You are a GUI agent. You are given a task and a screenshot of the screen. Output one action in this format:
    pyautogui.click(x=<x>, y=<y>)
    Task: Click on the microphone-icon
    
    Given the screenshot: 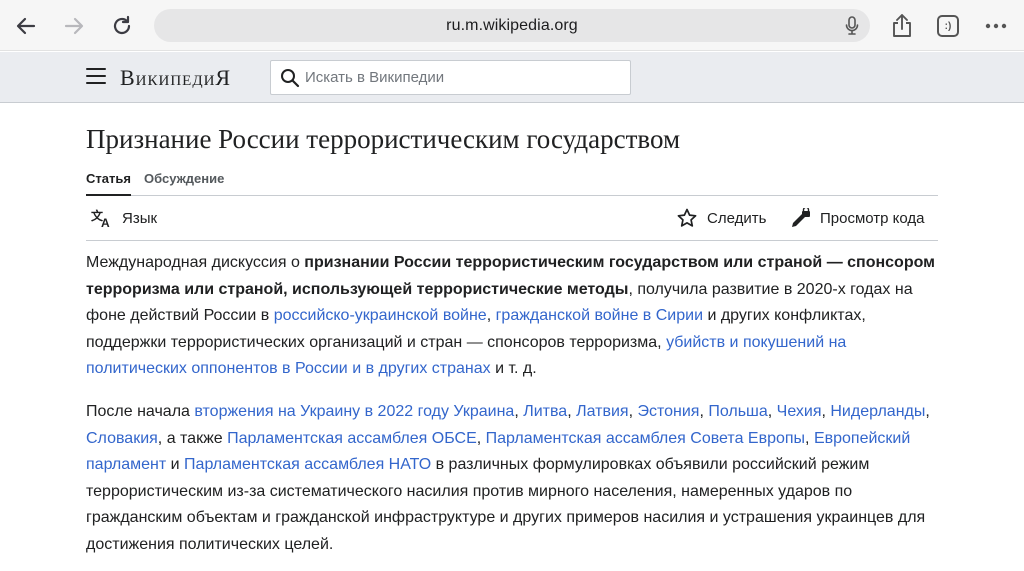 What is the action you would take?
    pyautogui.click(x=852, y=25)
    